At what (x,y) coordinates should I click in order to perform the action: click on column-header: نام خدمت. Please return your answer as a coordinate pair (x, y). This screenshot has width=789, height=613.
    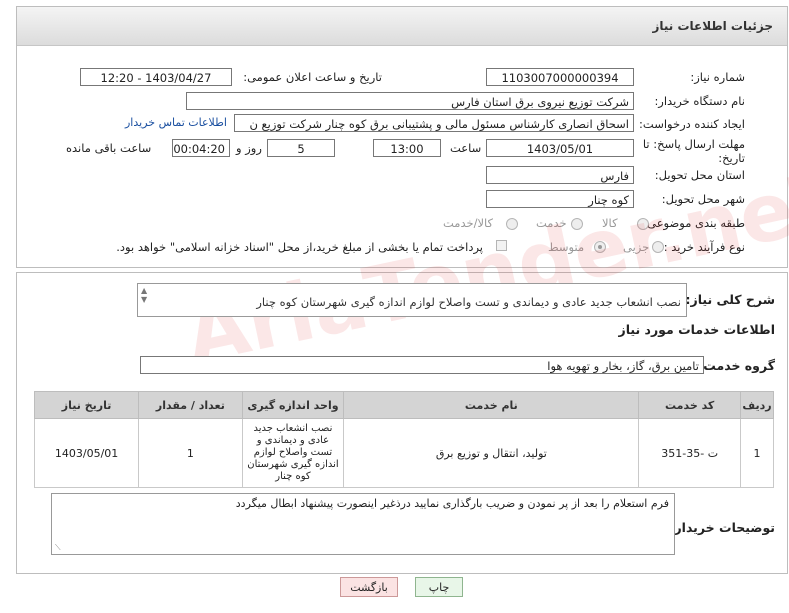
    Looking at the image, I should click on (491, 405).